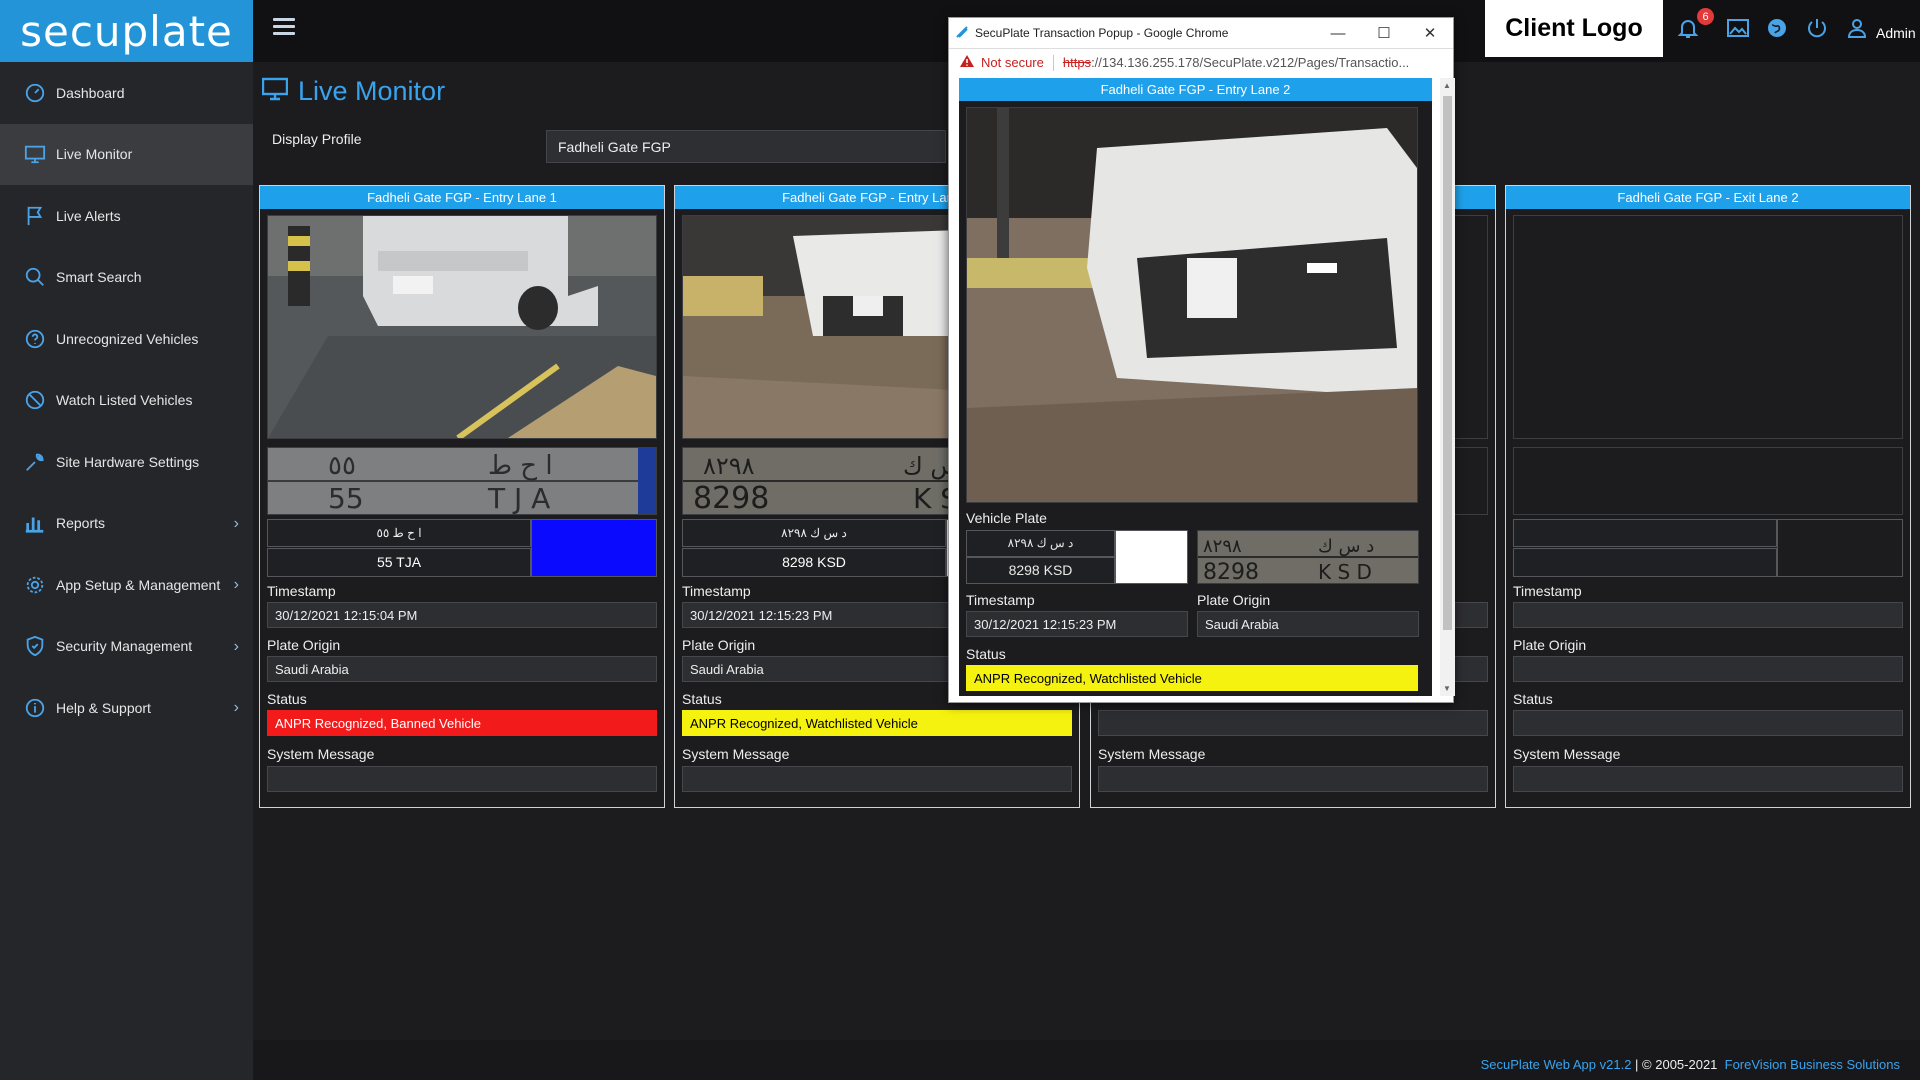 Image resolution: width=1920 pixels, height=1080 pixels. Describe the element at coordinates (1556, 1064) in the screenshot. I see `footer-version: SecuPlate Web App v21.2` at that location.